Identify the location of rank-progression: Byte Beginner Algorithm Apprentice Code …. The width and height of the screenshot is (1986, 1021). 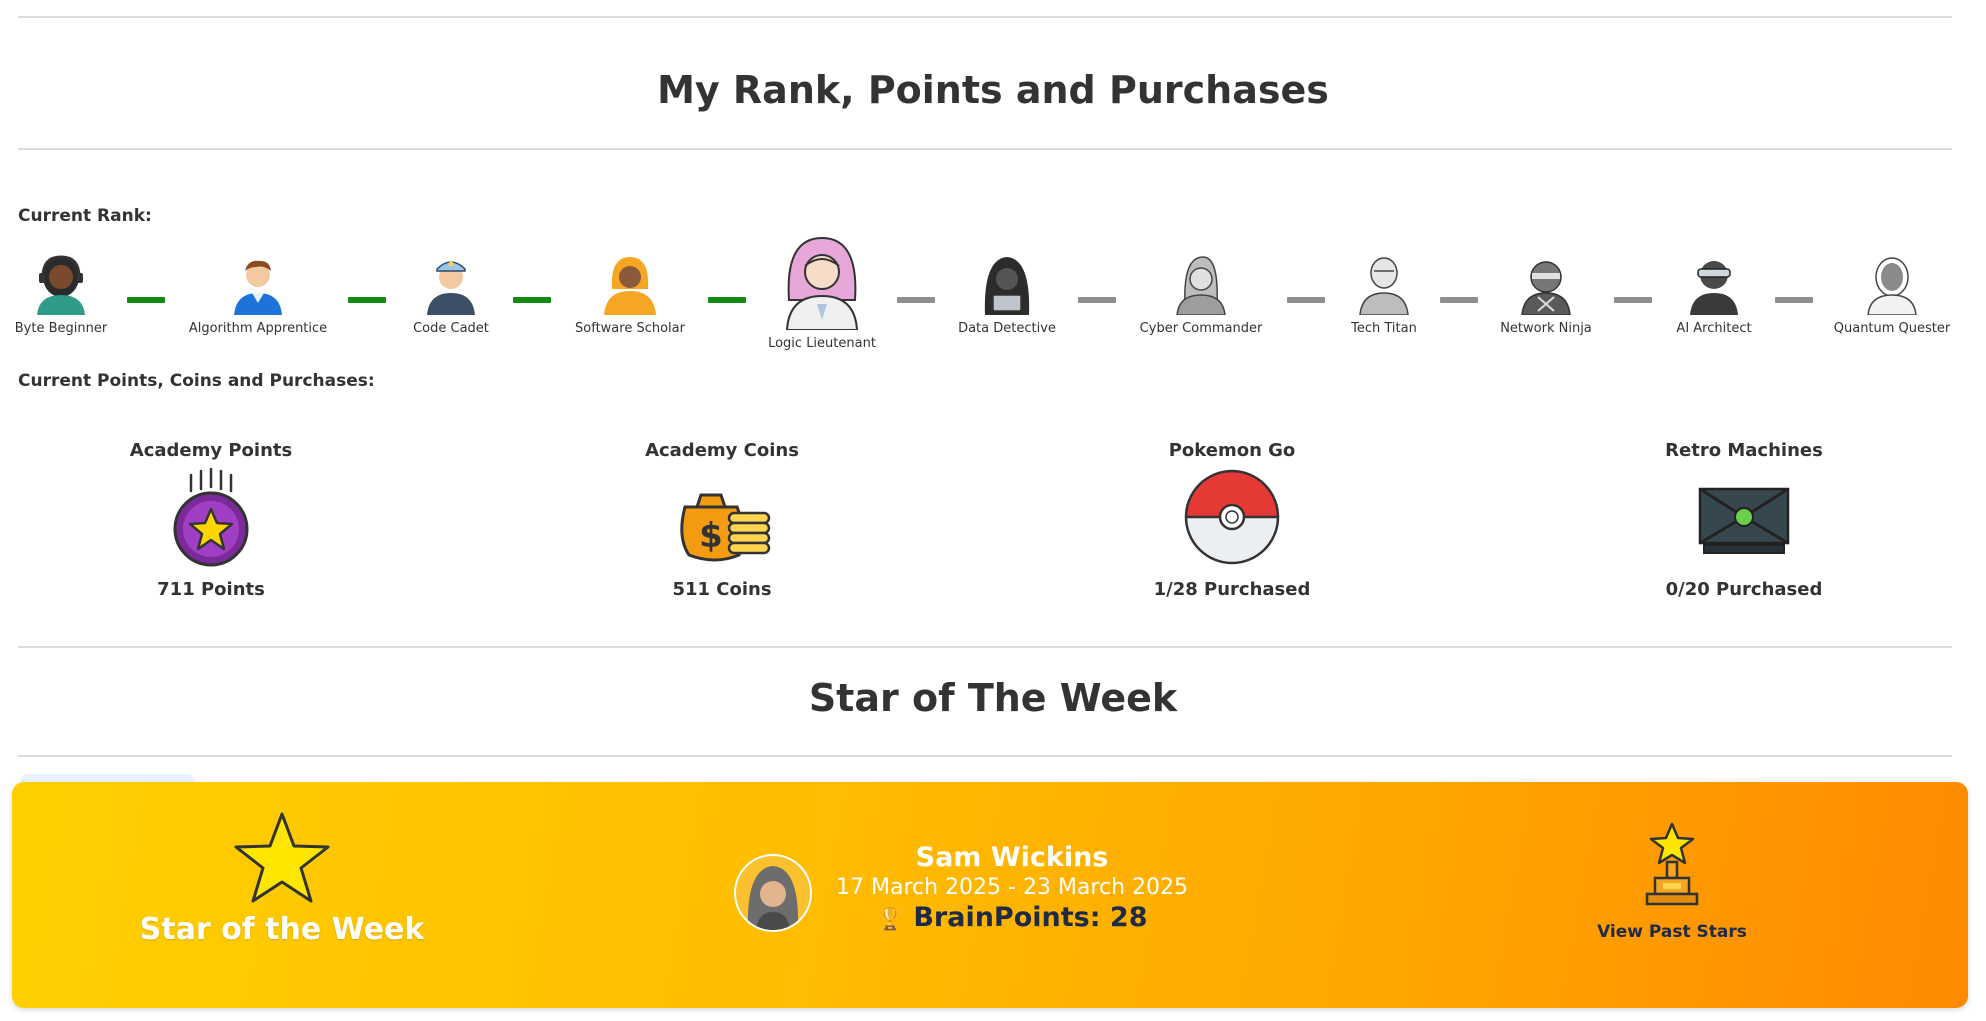
(993, 295).